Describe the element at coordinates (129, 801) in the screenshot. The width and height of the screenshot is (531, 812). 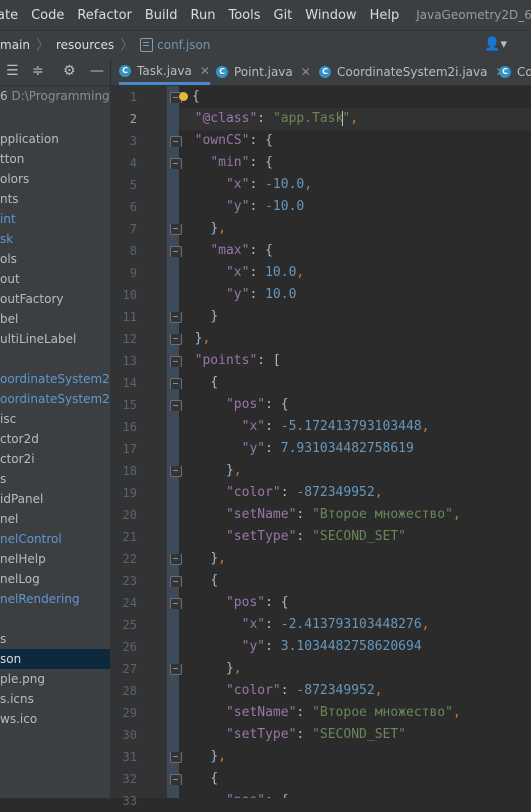
I see `line-number: 33` at that location.